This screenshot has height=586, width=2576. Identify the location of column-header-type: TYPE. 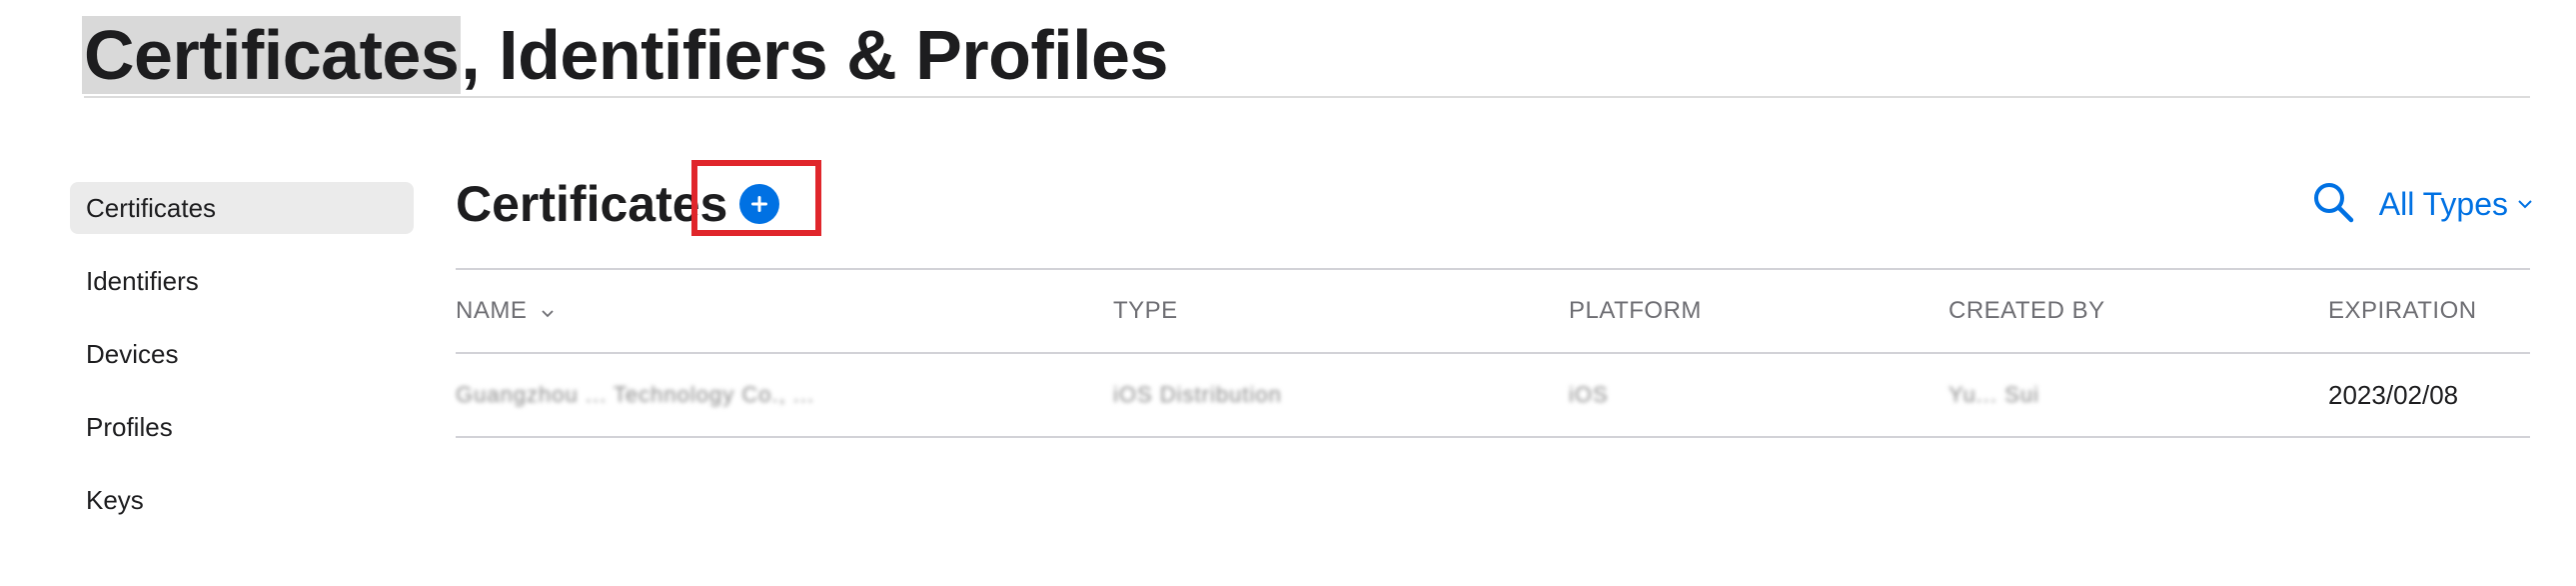
(1145, 310).